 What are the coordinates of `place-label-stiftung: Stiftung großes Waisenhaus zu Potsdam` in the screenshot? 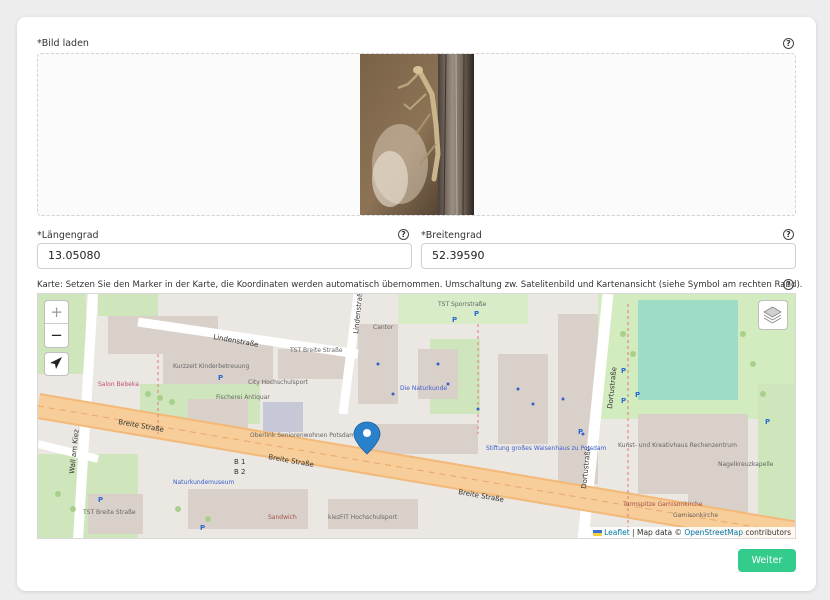 It's located at (546, 448).